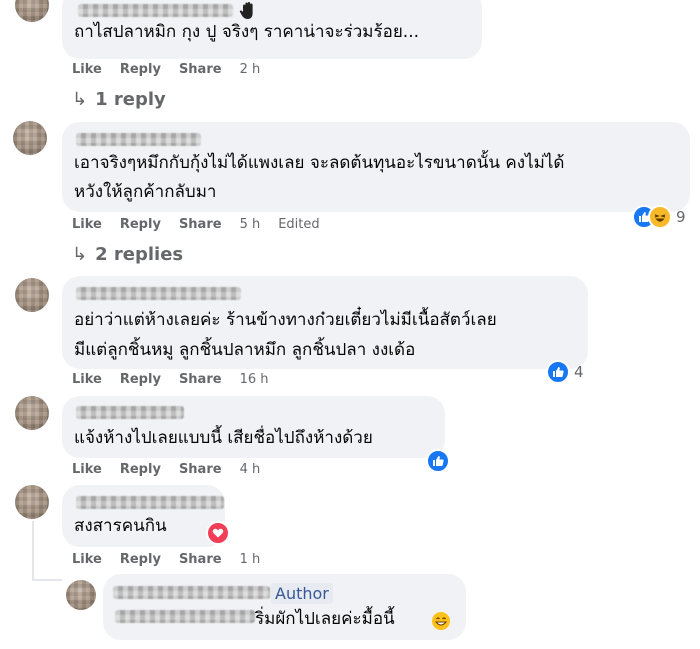 This screenshot has width=700, height=649. What do you see at coordinates (120, 526) in the screenshot?
I see `comment-text: สงสารคนกิน` at bounding box center [120, 526].